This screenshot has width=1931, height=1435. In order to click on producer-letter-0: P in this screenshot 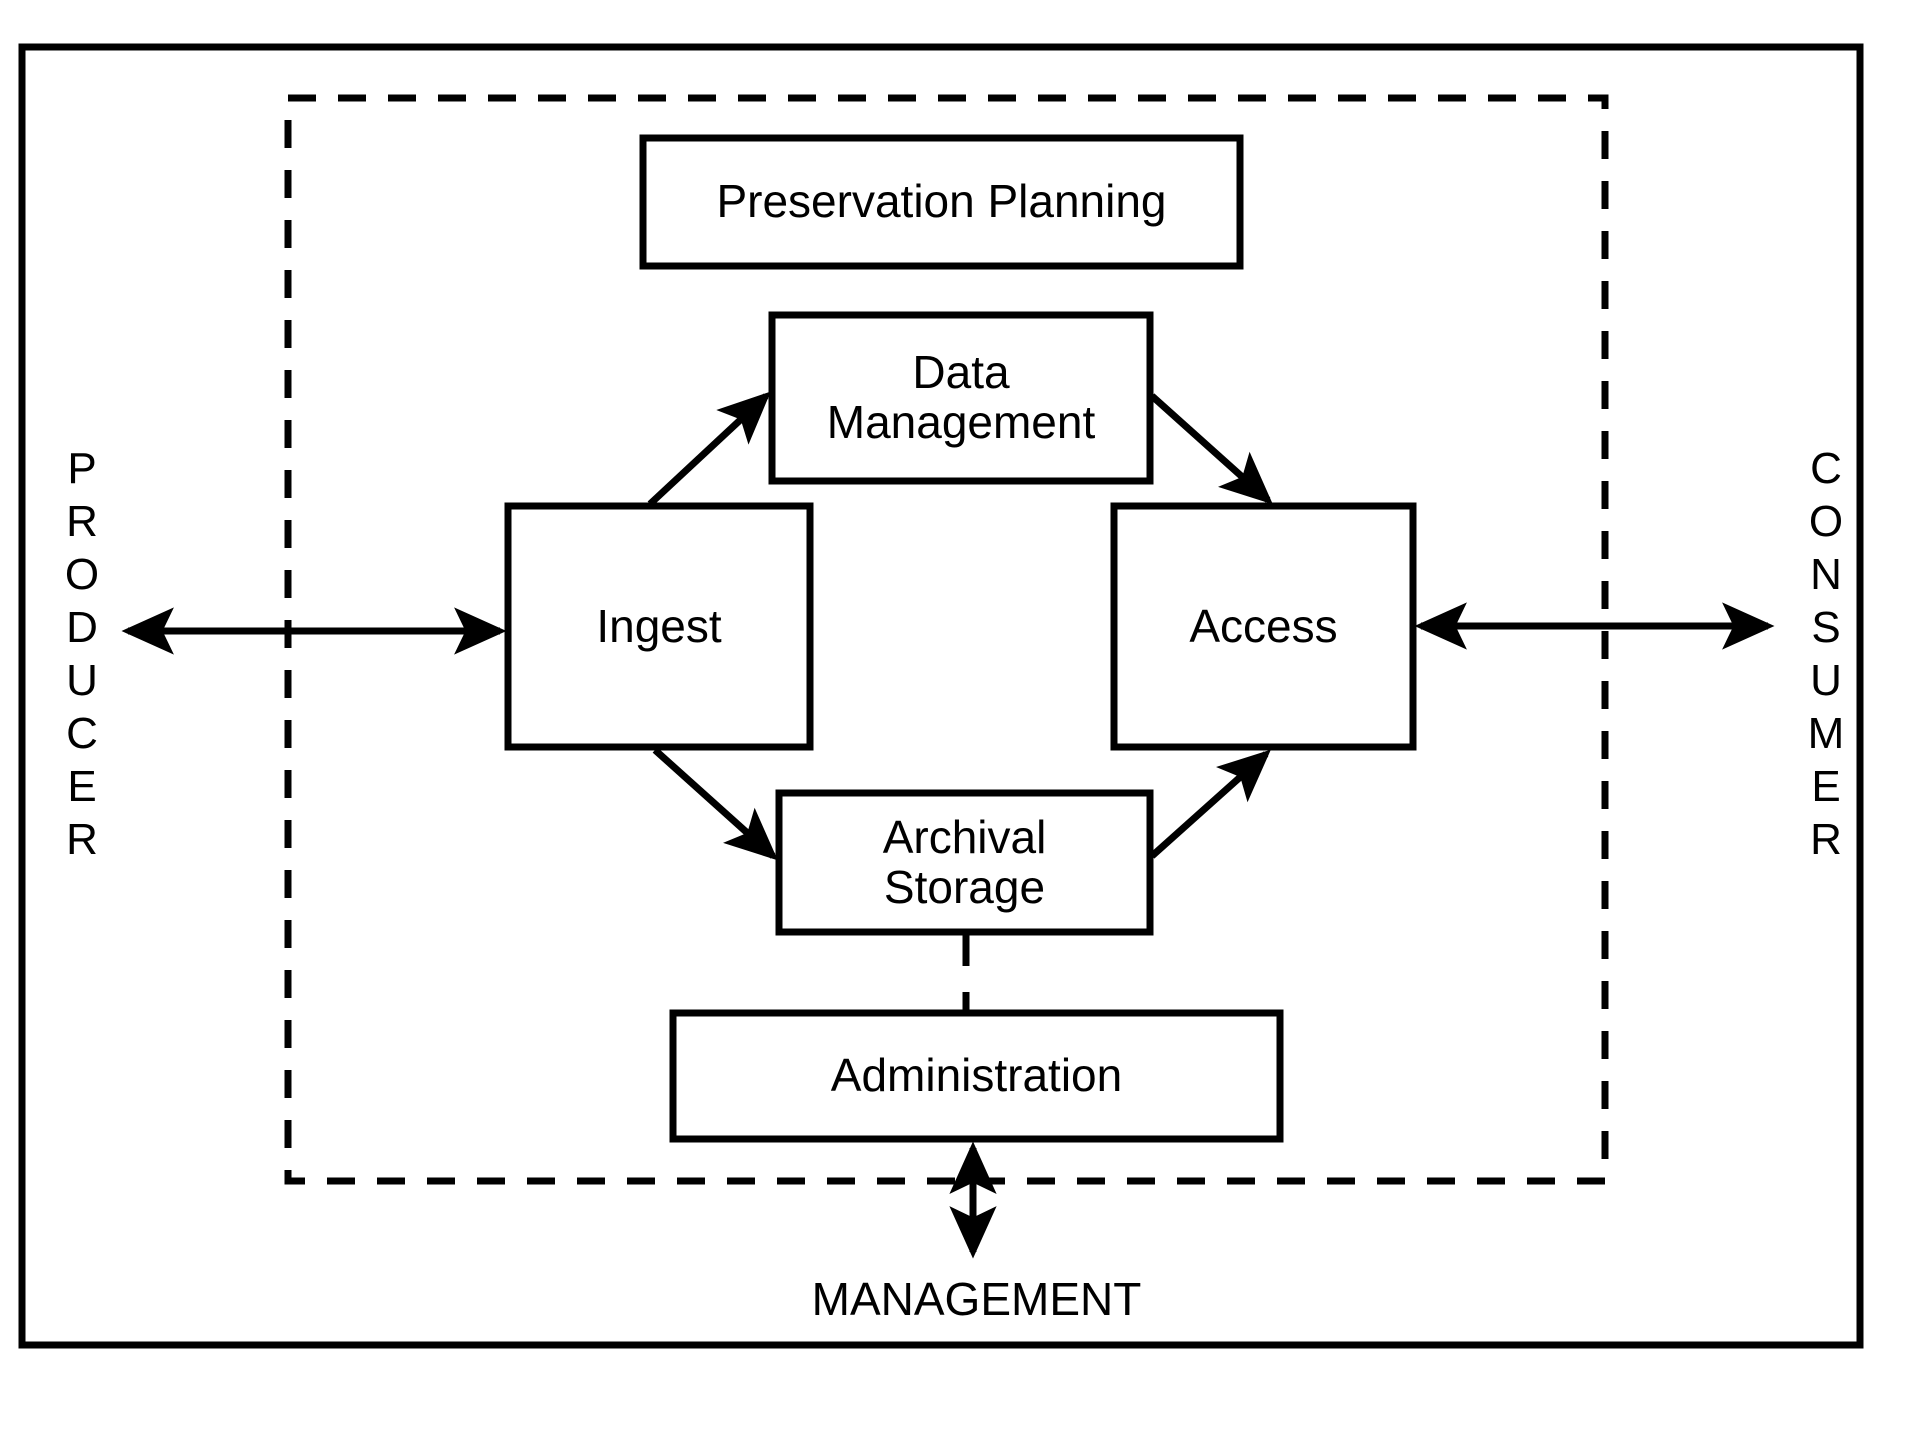, I will do `click(82, 468)`.